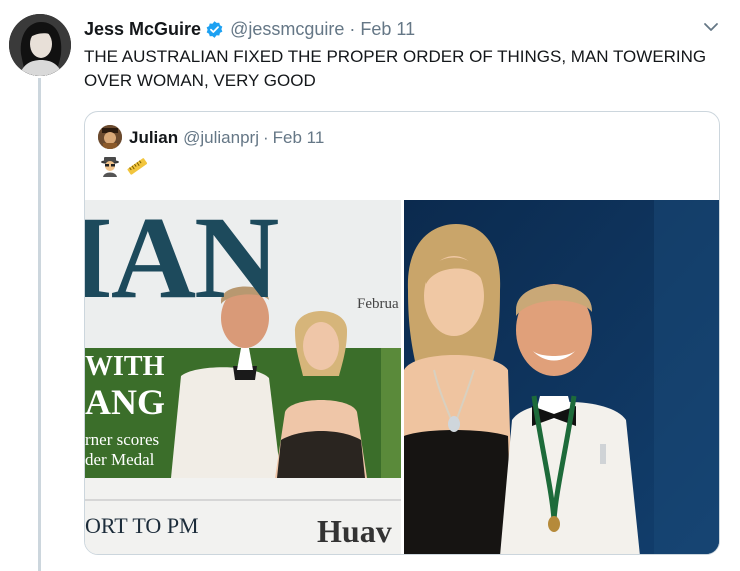 This screenshot has height=571, width=740. I want to click on newspaper-caption-line2: der Medal, so click(120, 459).